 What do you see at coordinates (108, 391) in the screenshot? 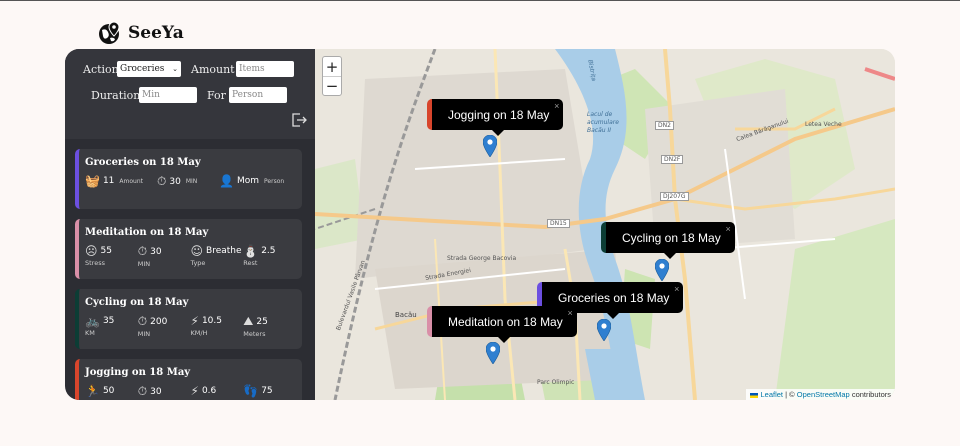
I see `stat-value: 50` at bounding box center [108, 391].